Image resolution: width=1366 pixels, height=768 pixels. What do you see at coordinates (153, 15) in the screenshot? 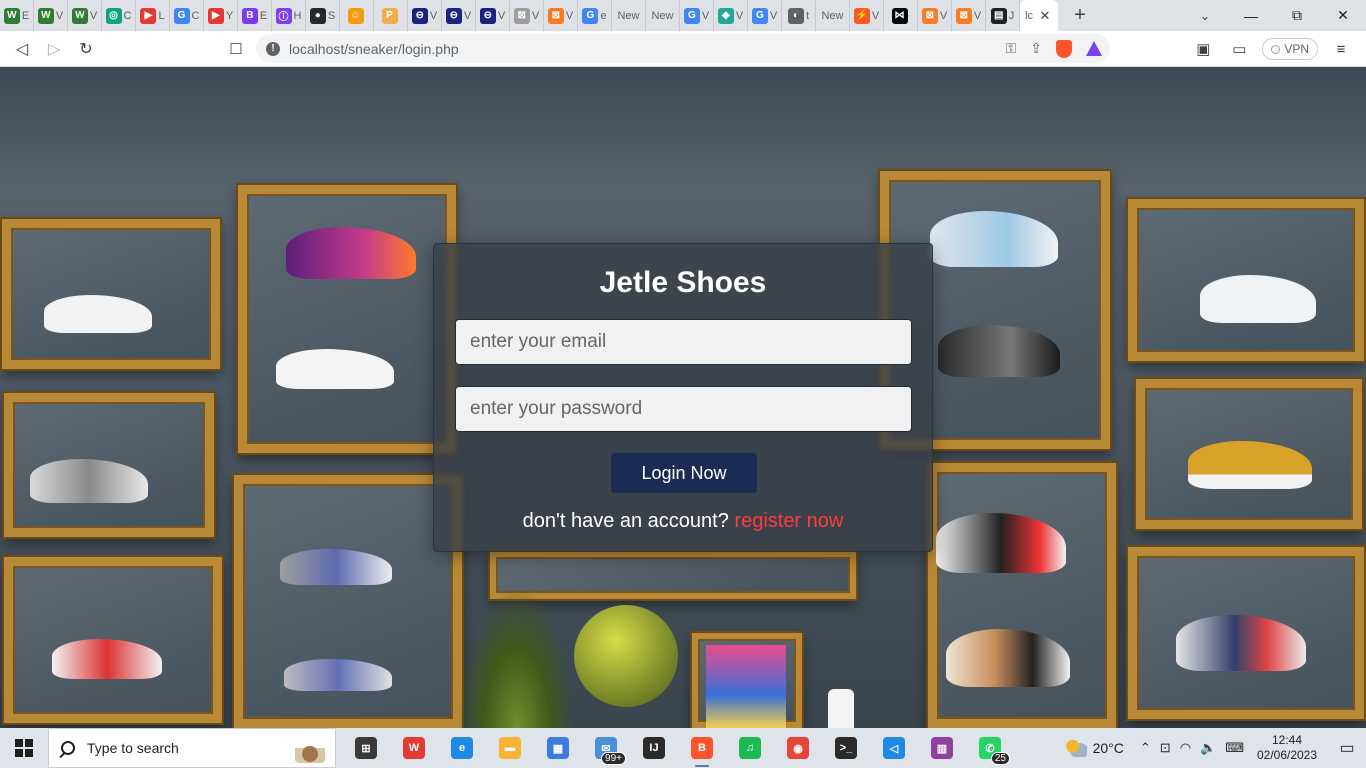
I see `browser-tab: ▶ L` at bounding box center [153, 15].